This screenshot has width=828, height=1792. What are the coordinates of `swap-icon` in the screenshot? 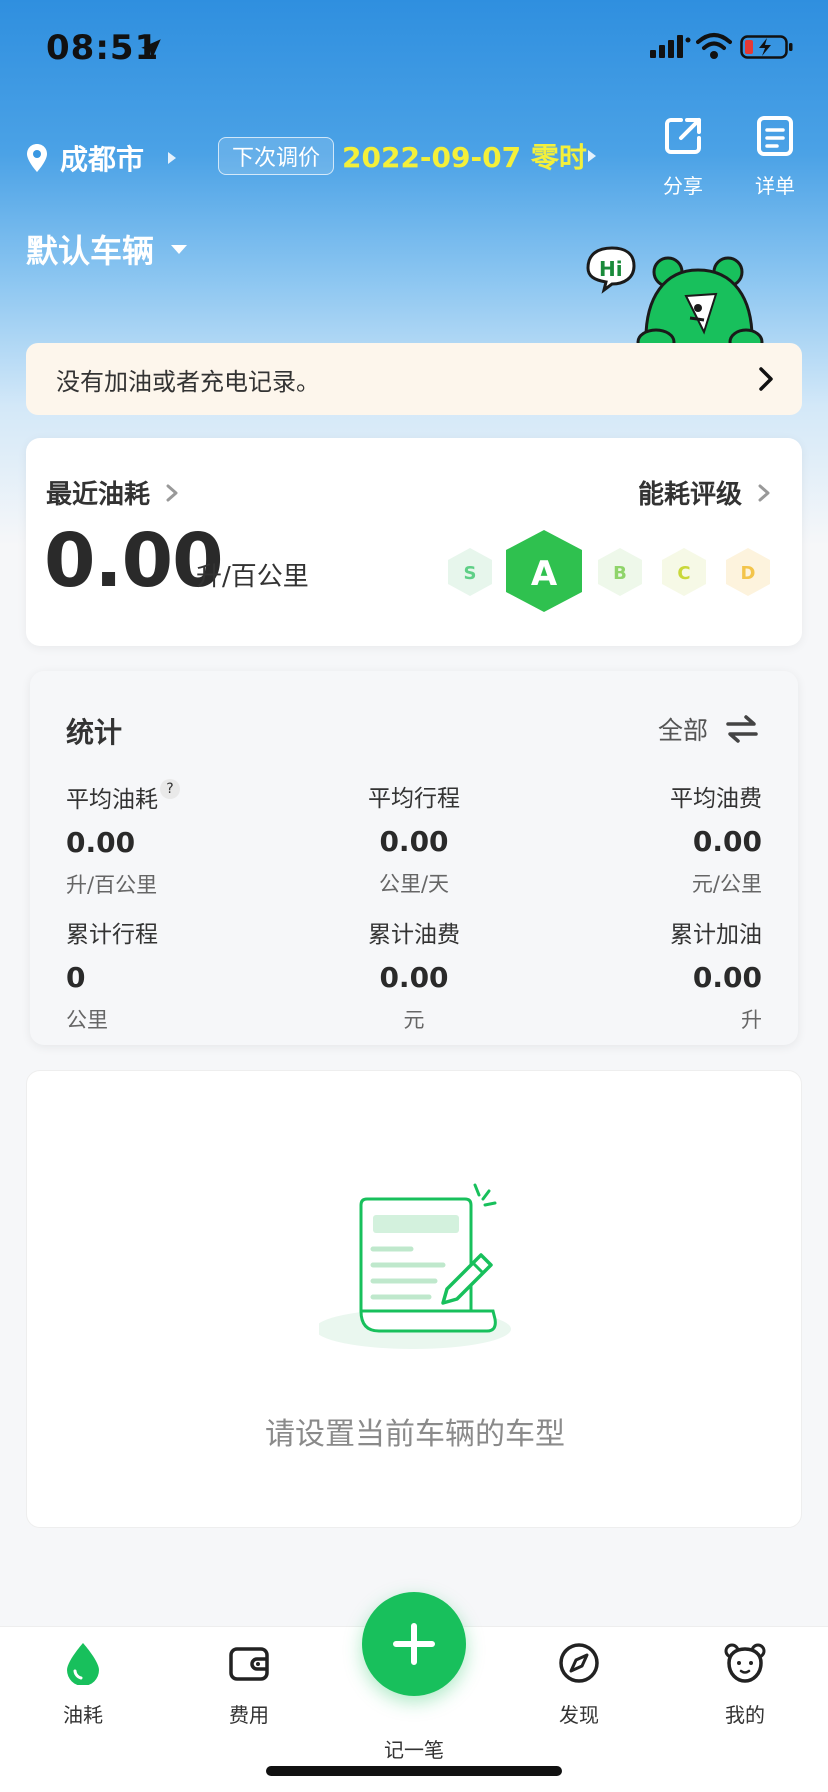 It's located at (742, 729).